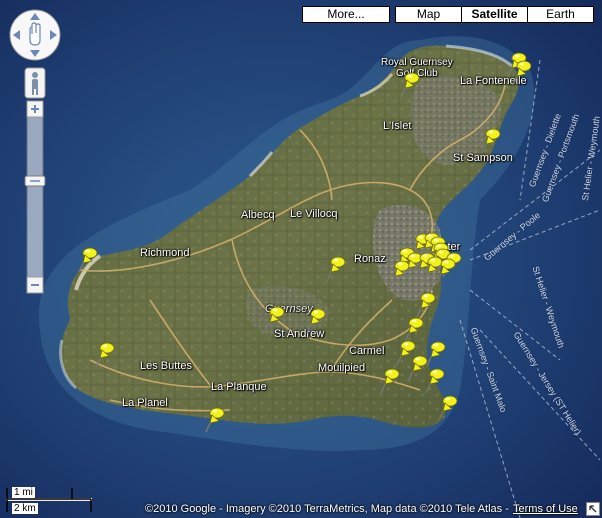 Image resolution: width=602 pixels, height=518 pixels. What do you see at coordinates (145, 403) in the screenshot?
I see `place-label: La Planel` at bounding box center [145, 403].